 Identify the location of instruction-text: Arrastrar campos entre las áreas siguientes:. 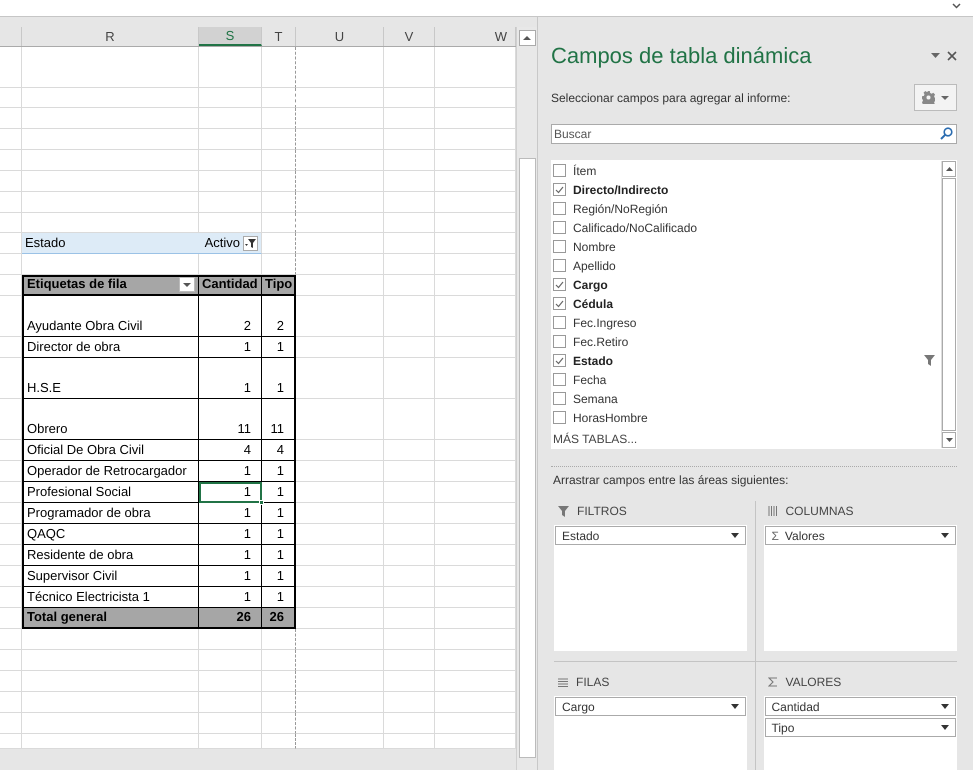
(671, 480).